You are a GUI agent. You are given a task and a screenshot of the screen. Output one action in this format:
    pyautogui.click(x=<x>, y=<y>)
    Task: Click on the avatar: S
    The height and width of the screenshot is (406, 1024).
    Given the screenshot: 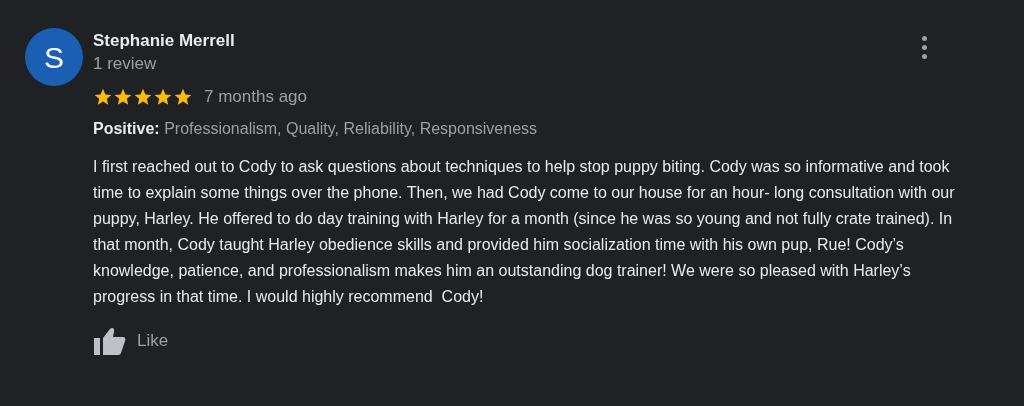 What is the action you would take?
    pyautogui.click(x=54, y=57)
    